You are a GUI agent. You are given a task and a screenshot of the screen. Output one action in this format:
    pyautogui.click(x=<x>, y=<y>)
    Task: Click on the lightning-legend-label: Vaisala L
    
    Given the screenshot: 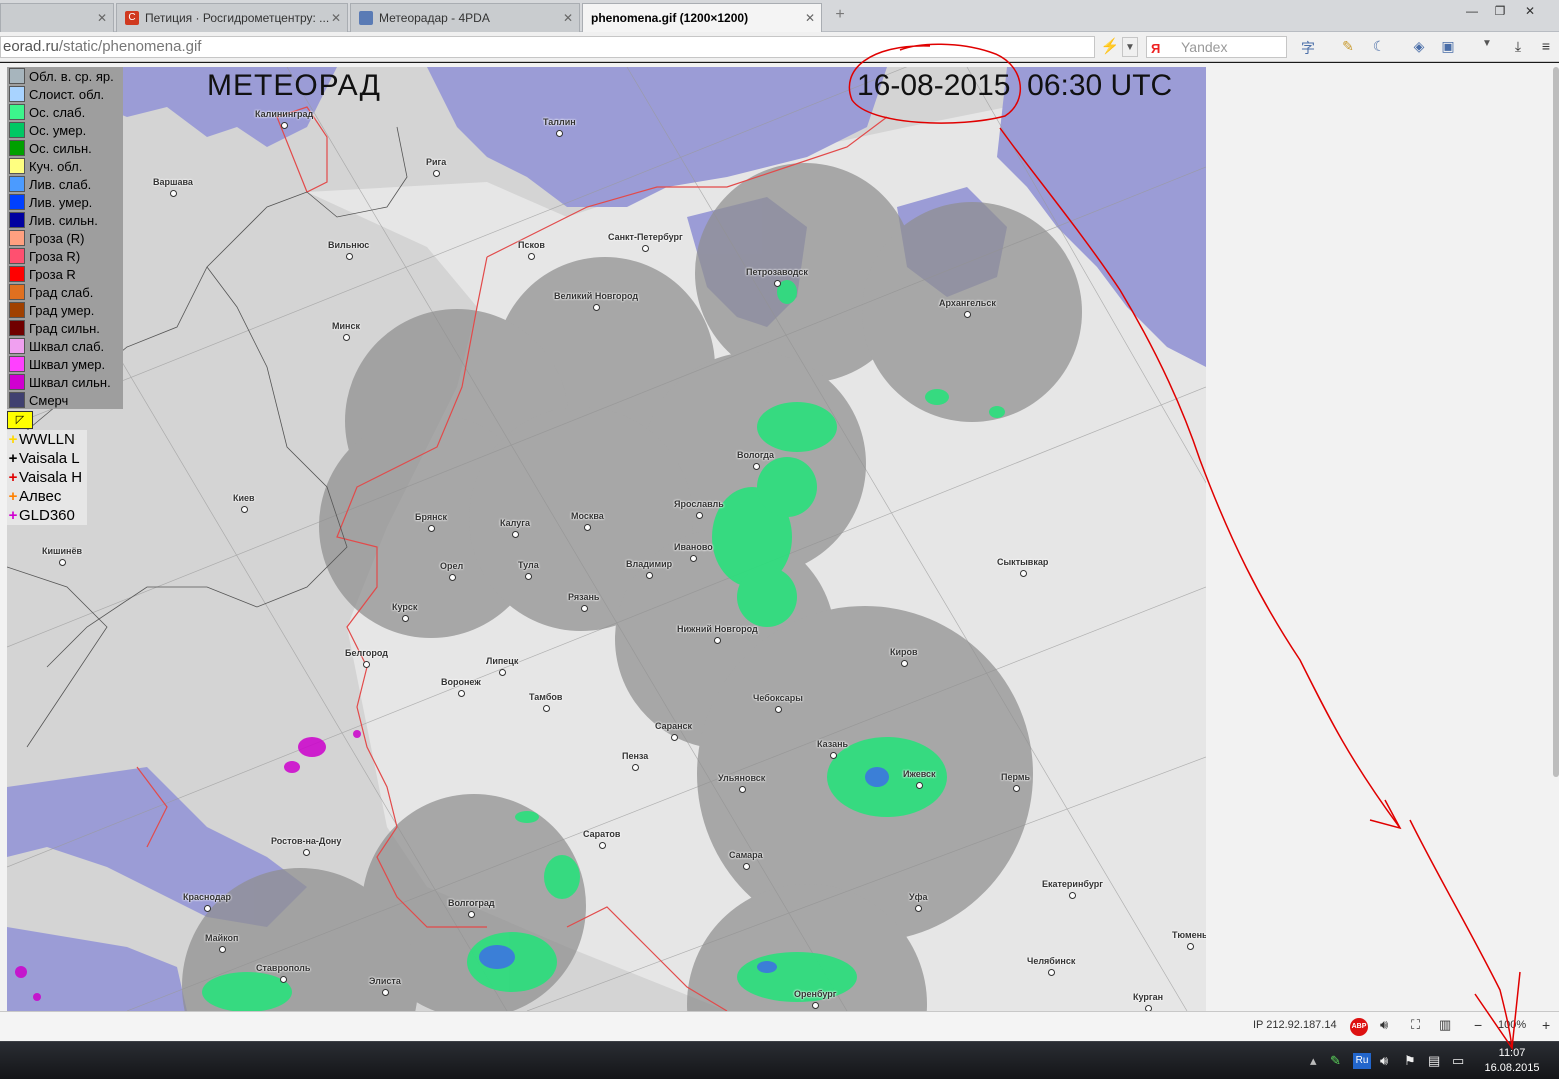 What is the action you would take?
    pyautogui.click(x=49, y=458)
    